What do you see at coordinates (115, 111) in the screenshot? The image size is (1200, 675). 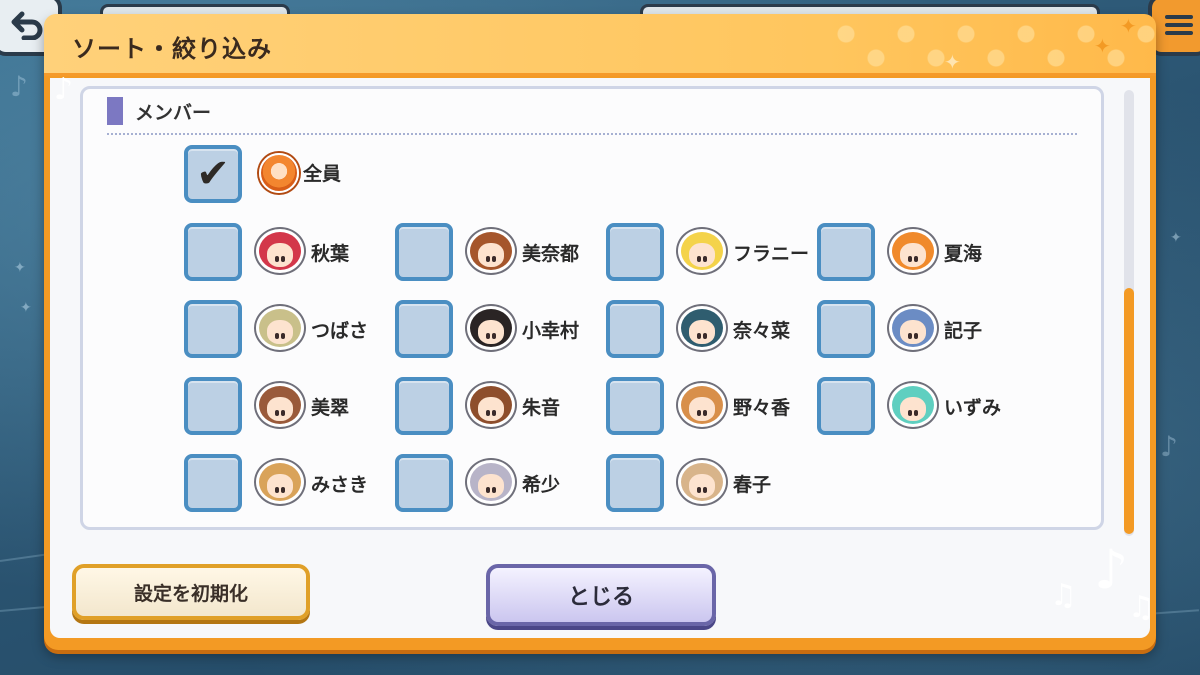 I see `section-accent-bar` at bounding box center [115, 111].